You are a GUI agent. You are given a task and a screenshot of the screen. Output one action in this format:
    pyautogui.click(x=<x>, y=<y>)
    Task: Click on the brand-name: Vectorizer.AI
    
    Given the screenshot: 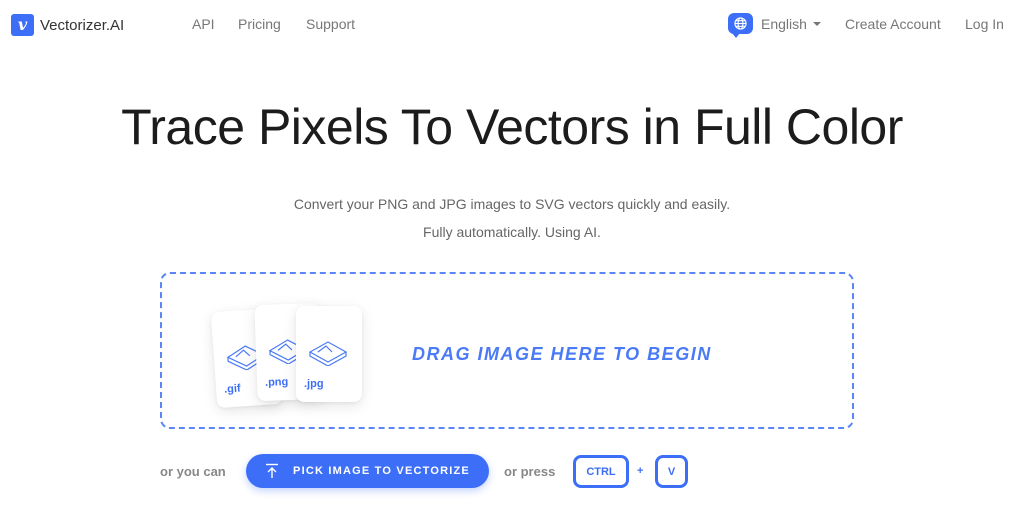 What is the action you would take?
    pyautogui.click(x=82, y=25)
    